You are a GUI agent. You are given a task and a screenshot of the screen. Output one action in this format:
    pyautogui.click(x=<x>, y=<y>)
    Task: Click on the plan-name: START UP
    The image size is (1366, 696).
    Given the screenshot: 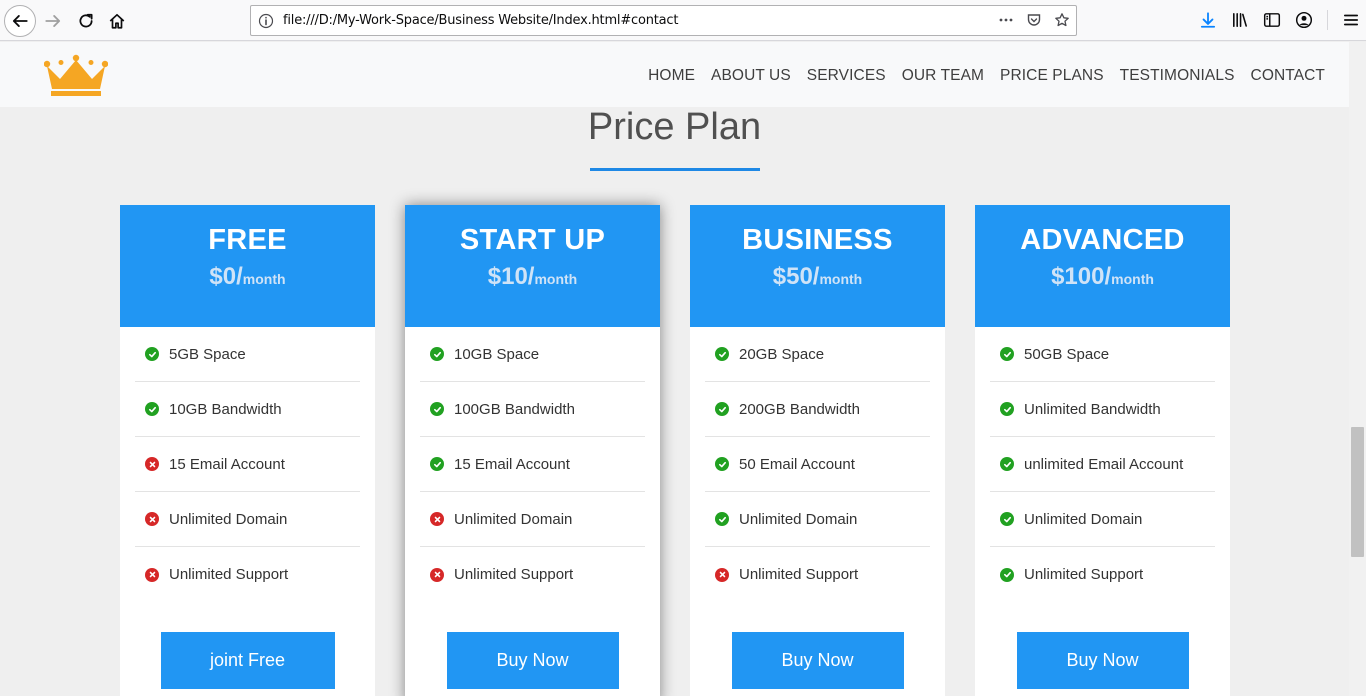 What is the action you would take?
    pyautogui.click(x=532, y=240)
    